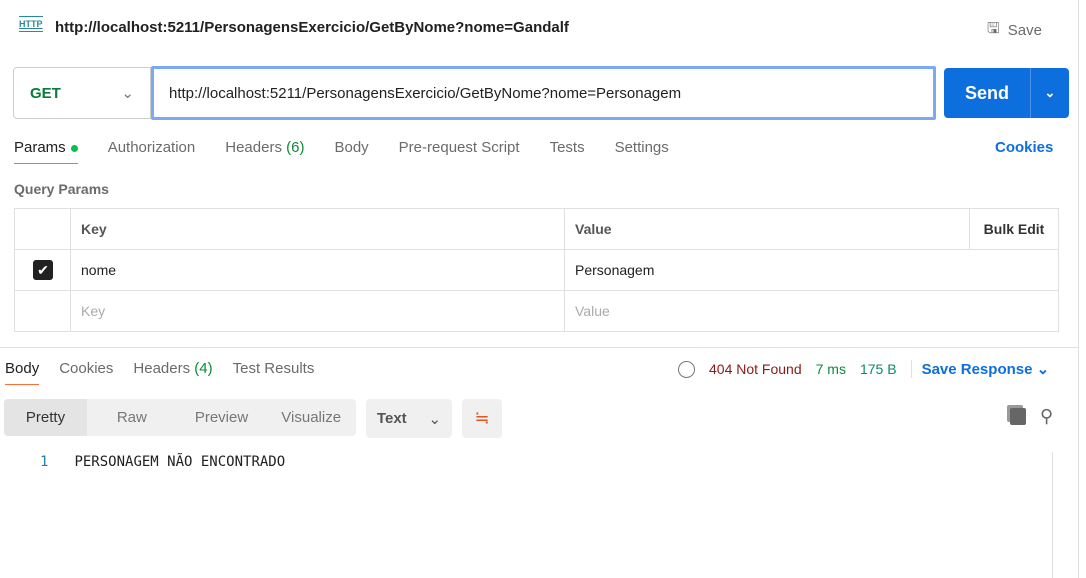 The image size is (1086, 578). Describe the element at coordinates (311, 417) in the screenshot. I see `view-visualize: Visualize` at that location.